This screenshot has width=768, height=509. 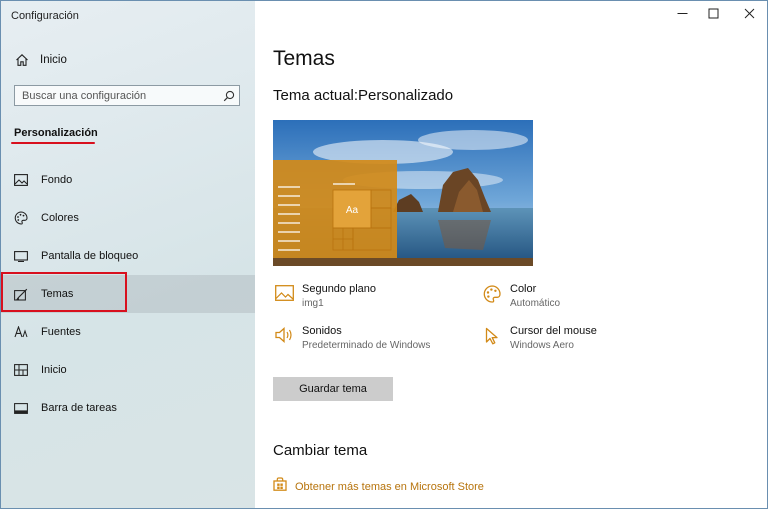 What do you see at coordinates (539, 338) in the screenshot?
I see `property-cursor: Cursor del mouse Windows Aero` at bounding box center [539, 338].